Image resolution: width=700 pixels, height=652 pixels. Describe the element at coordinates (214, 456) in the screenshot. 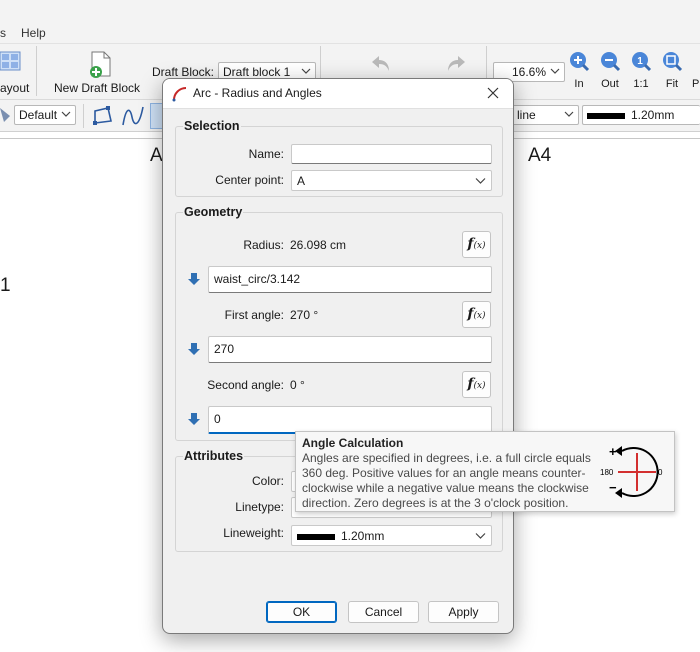

I see `attributes-group-title: Attributes` at that location.